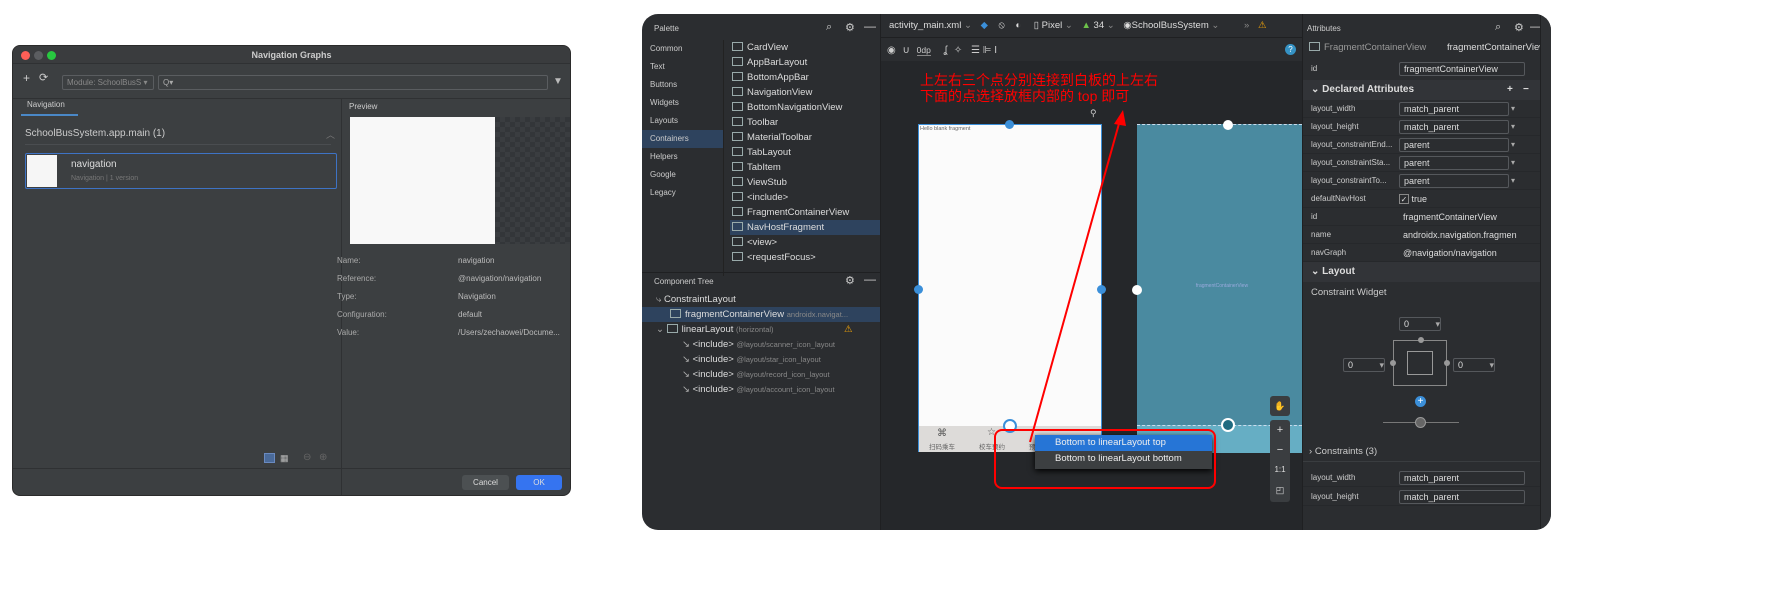 Image resolution: width=1768 pixels, height=612 pixels. What do you see at coordinates (323, 457) in the screenshot?
I see `add-circle-icon: ⊕` at bounding box center [323, 457].